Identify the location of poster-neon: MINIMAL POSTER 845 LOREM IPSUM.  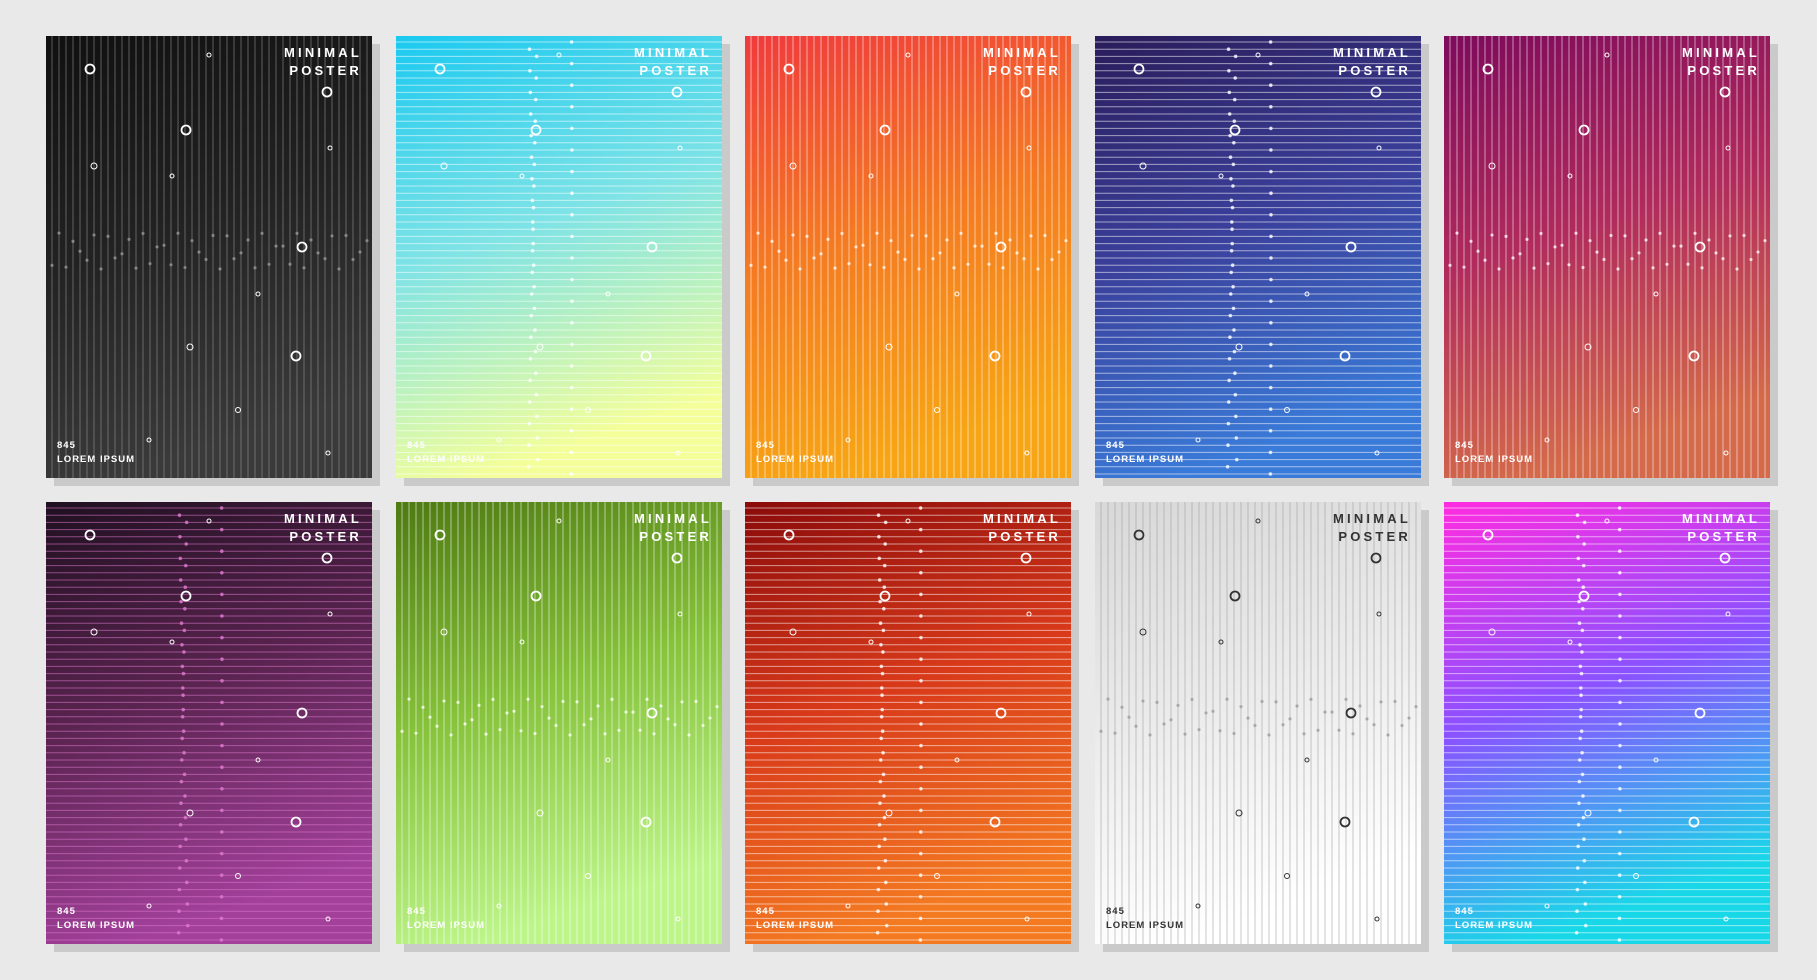
(1607, 723).